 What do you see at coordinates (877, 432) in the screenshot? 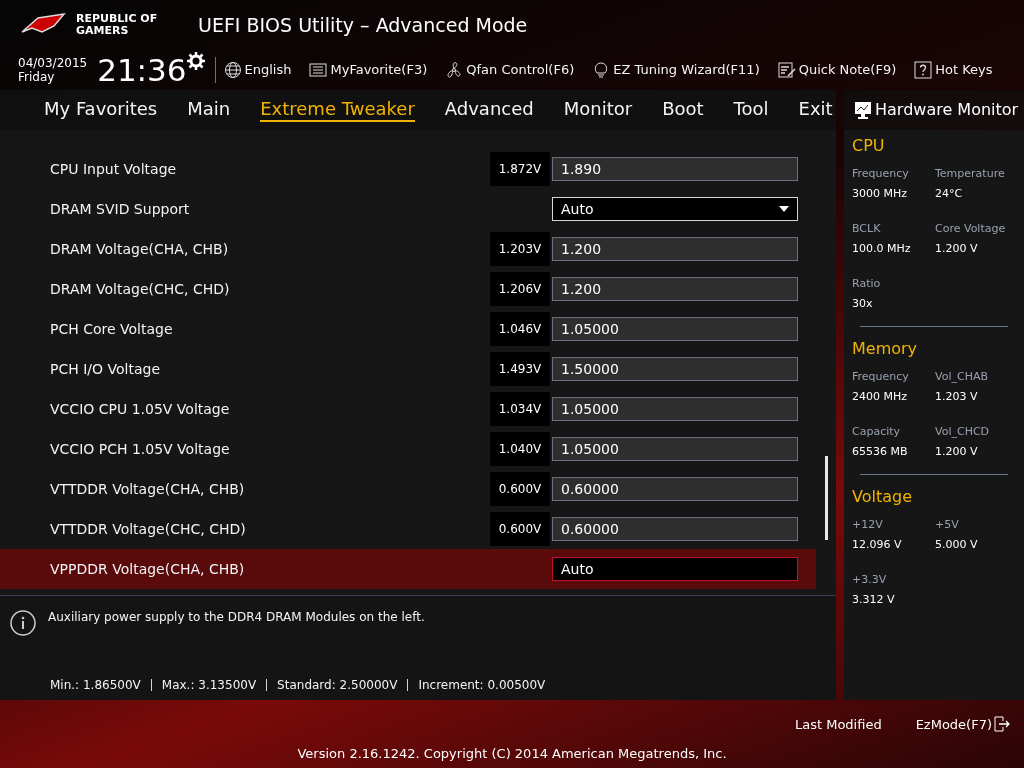
I see `stat-label: Capacity` at bounding box center [877, 432].